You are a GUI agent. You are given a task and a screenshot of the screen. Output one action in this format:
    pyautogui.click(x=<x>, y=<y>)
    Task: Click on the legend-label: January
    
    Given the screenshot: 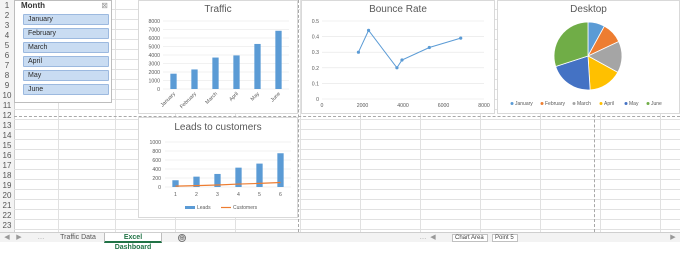 What is the action you would take?
    pyautogui.click(x=524, y=104)
    